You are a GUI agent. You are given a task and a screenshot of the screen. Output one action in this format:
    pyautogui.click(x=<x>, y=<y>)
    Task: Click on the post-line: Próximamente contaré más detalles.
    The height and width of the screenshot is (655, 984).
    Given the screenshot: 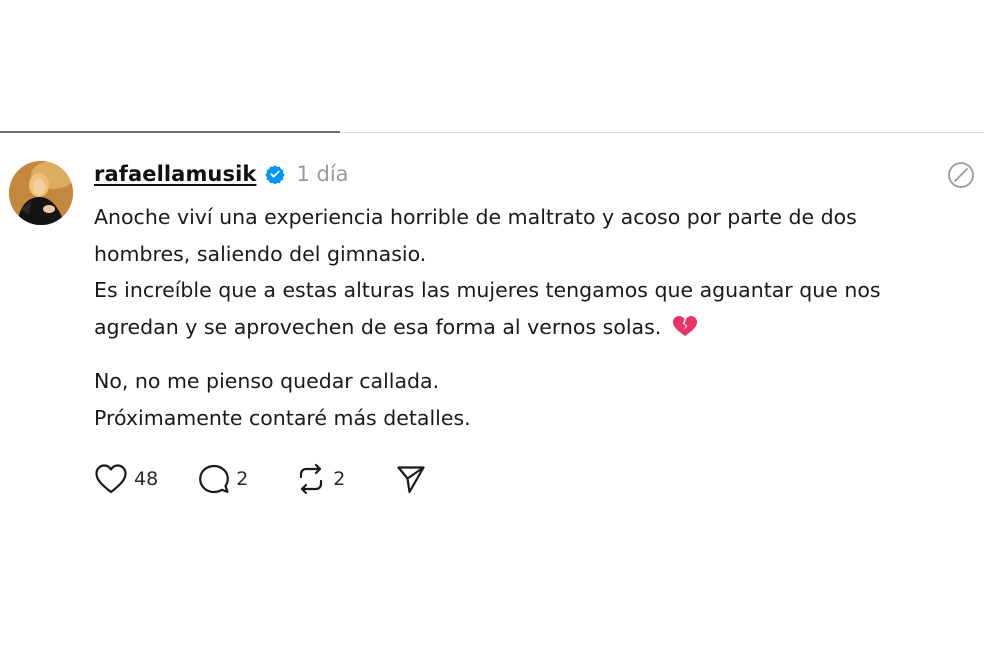 What is the action you would take?
    pyautogui.click(x=282, y=417)
    